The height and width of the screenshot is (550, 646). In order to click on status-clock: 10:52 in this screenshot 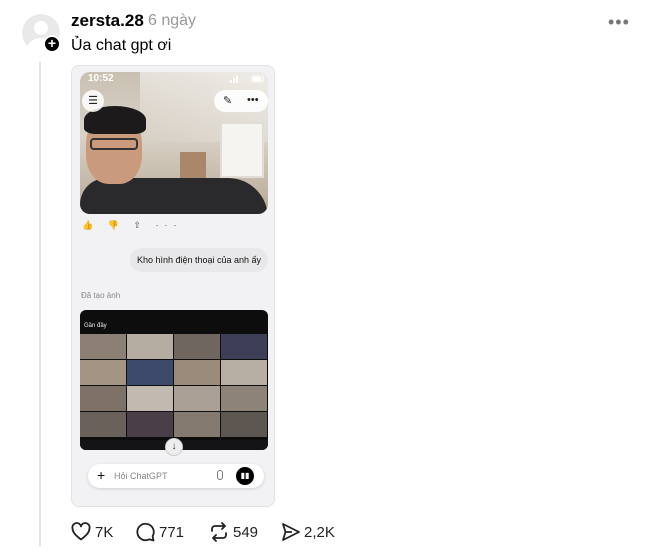, I will do `click(101, 78)`.